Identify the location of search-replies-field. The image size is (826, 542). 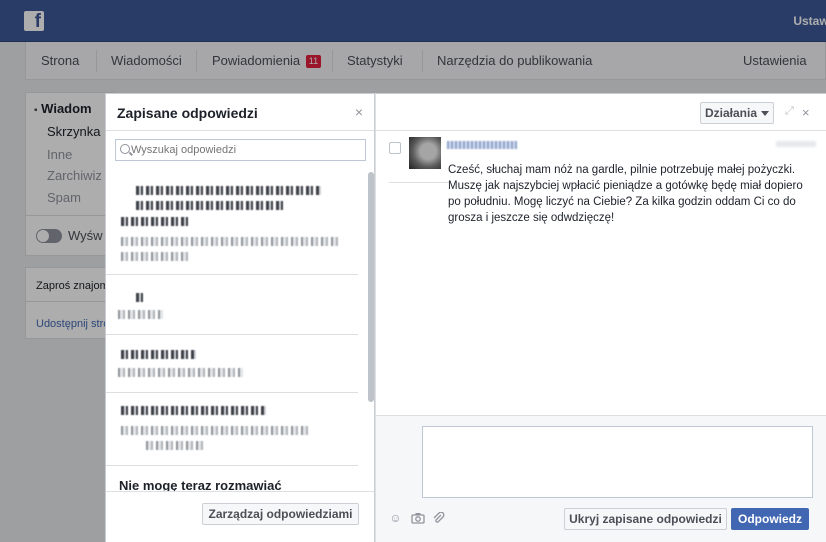
(240, 150).